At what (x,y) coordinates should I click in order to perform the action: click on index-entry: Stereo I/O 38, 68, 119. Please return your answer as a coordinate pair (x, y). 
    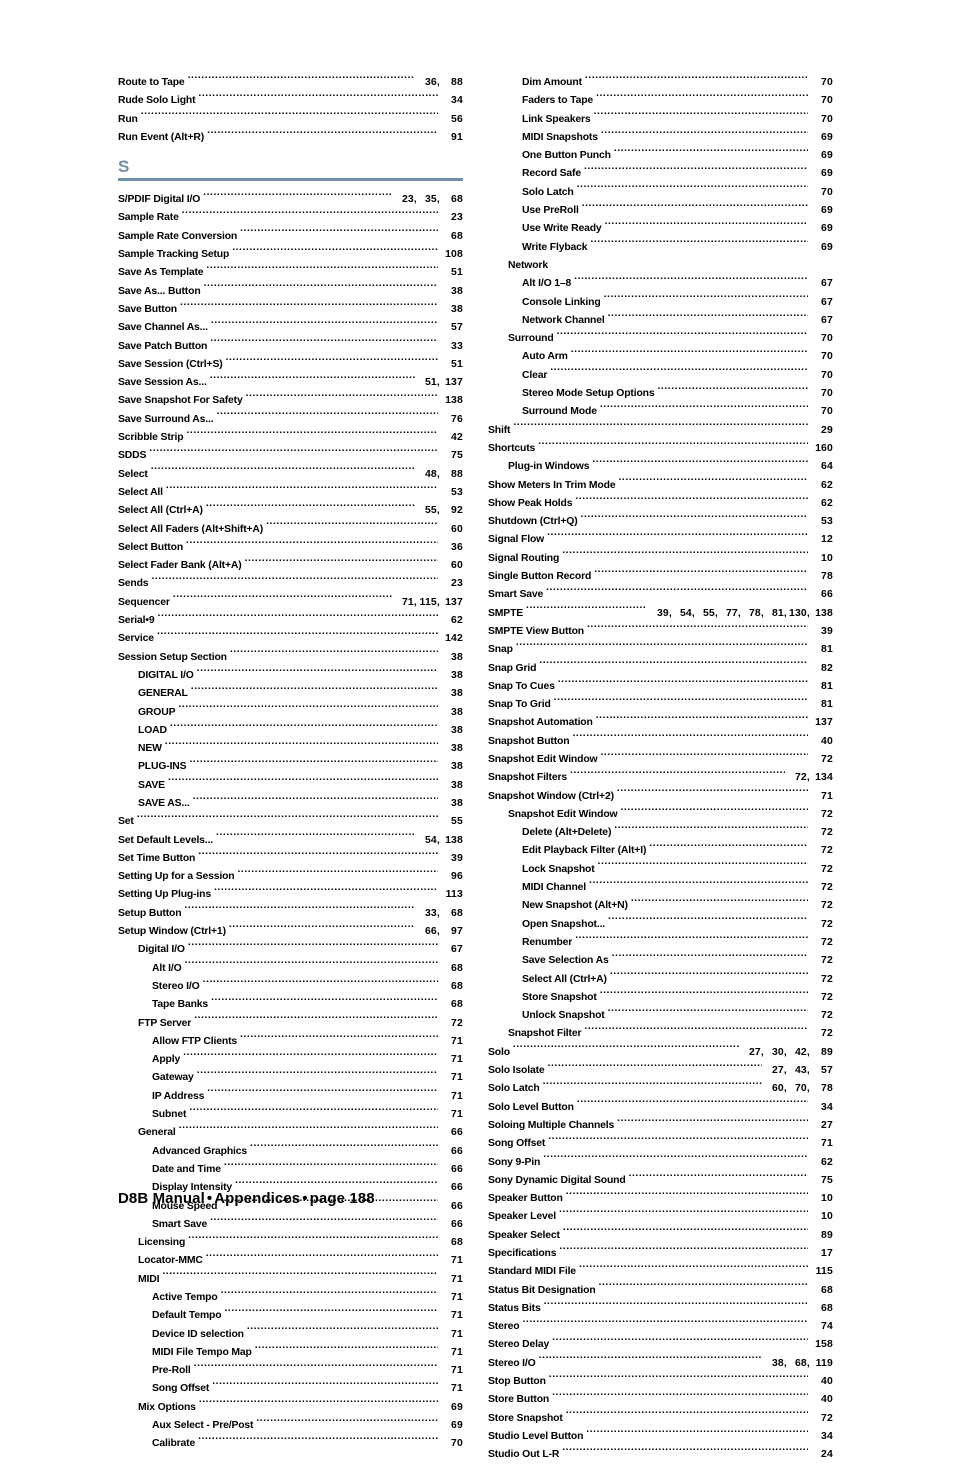
    Looking at the image, I should click on (660, 1364).